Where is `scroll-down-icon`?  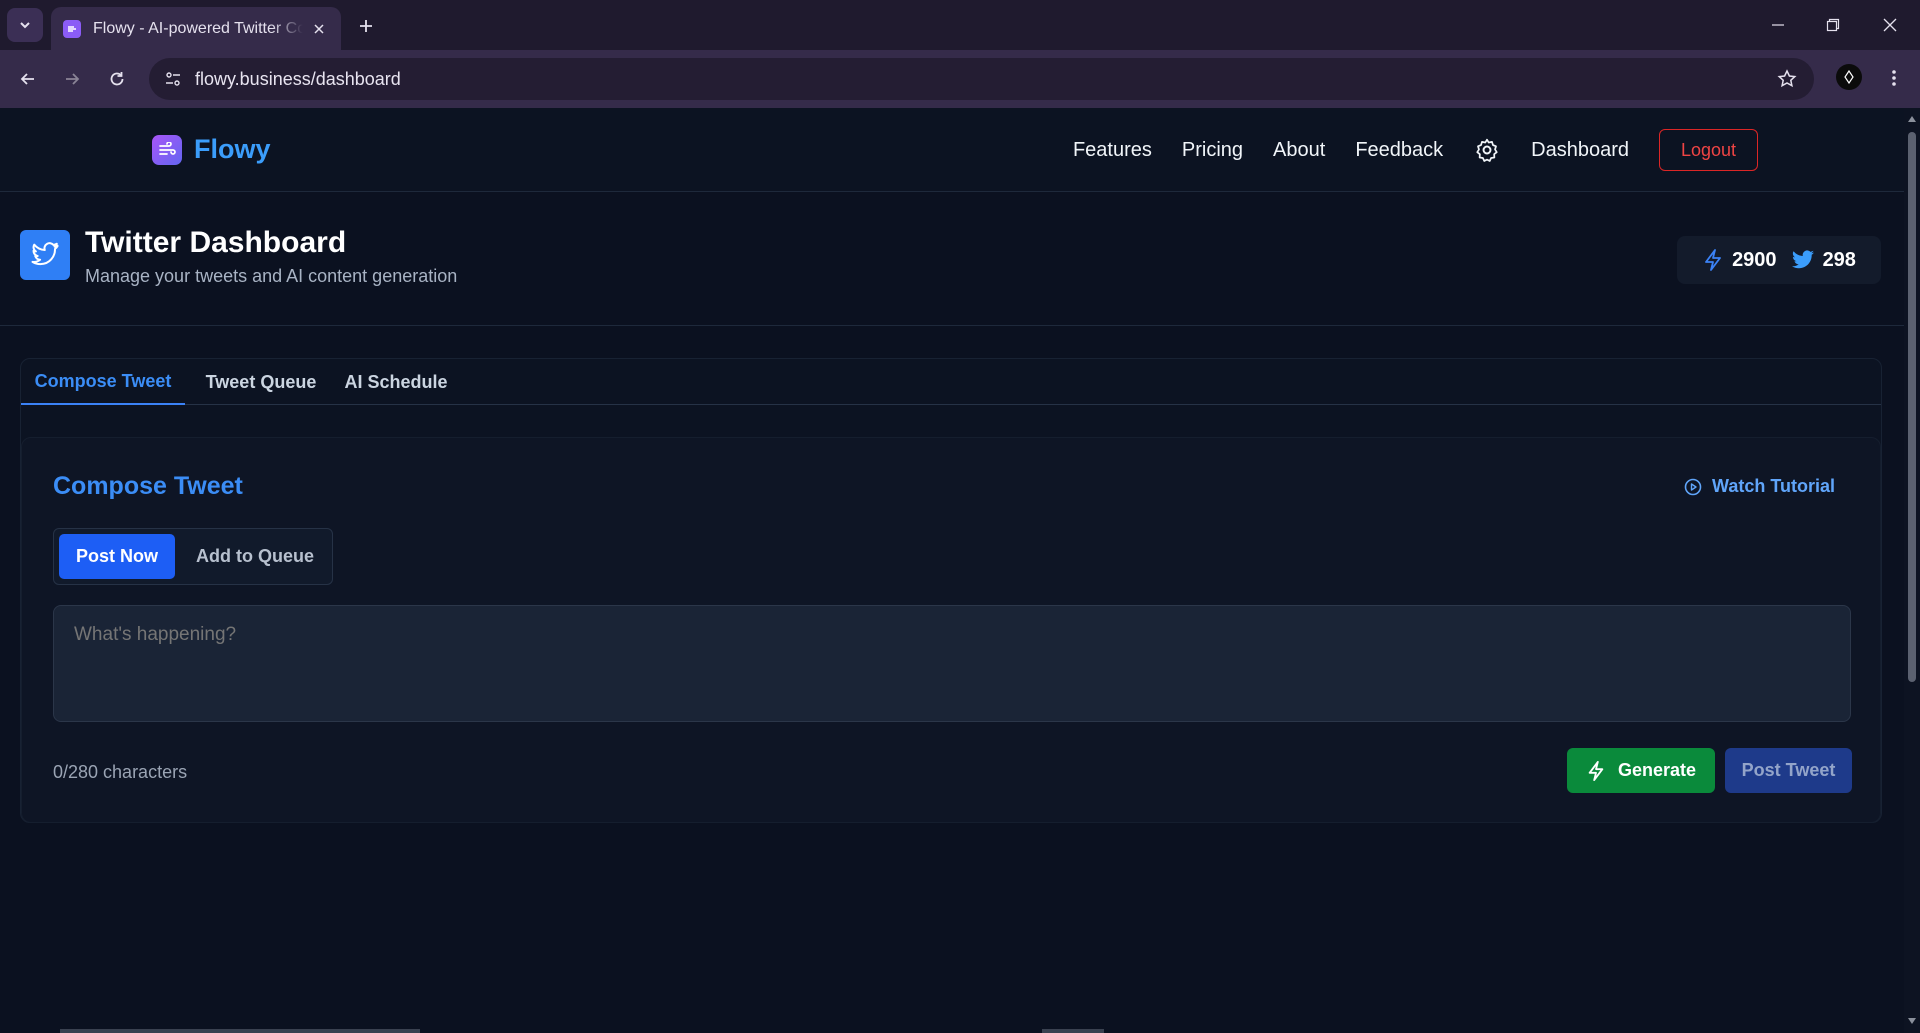 scroll-down-icon is located at coordinates (1912, 1021).